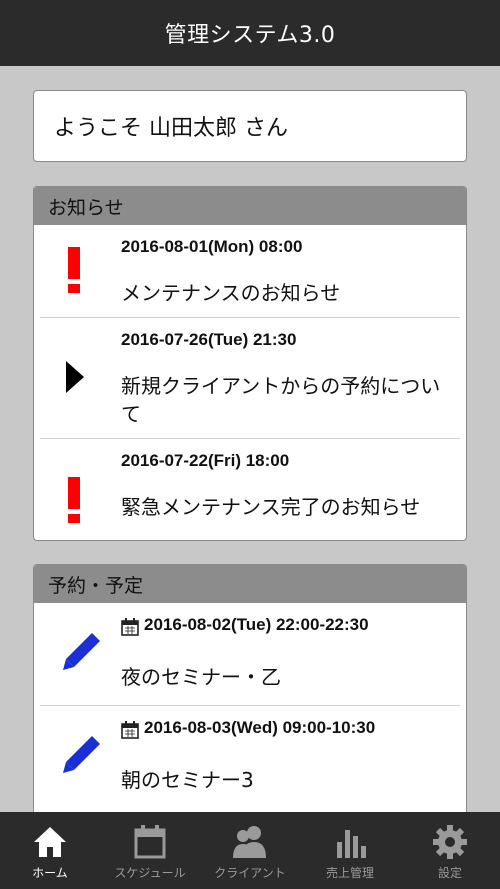 The height and width of the screenshot is (889, 500). Describe the element at coordinates (205, 460) in the screenshot. I see `notice-date: 2016-07-22(Fri) 18:00` at that location.